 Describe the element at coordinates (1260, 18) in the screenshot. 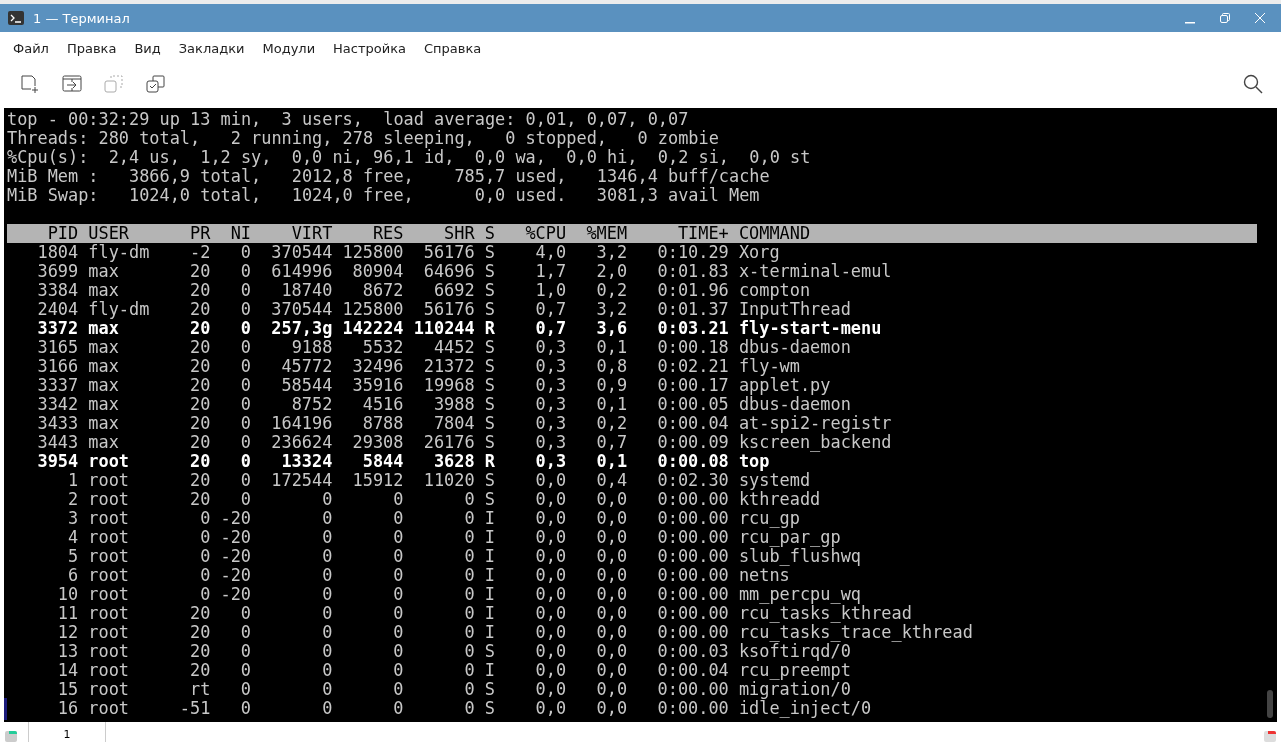

I see `close-icon` at that location.